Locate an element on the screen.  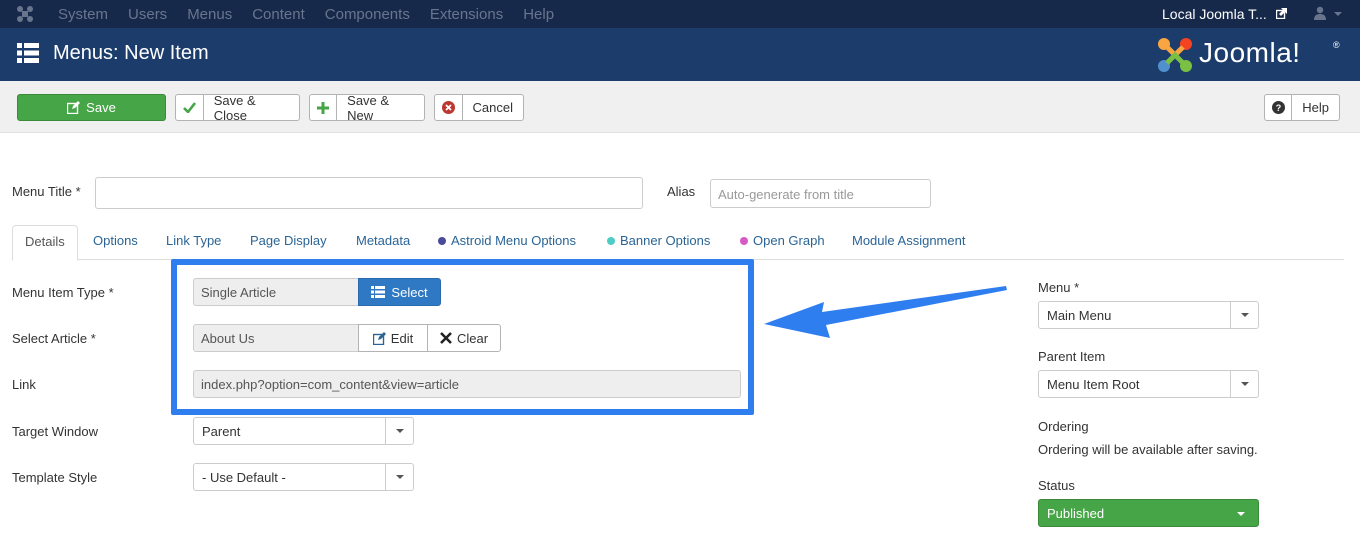
help-label: Help is located at coordinates (1315, 107).